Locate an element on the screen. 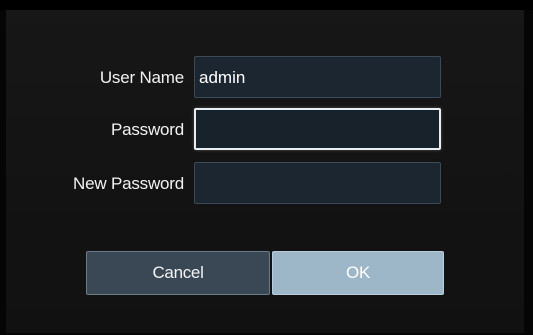  password-row: Password is located at coordinates (265, 130).